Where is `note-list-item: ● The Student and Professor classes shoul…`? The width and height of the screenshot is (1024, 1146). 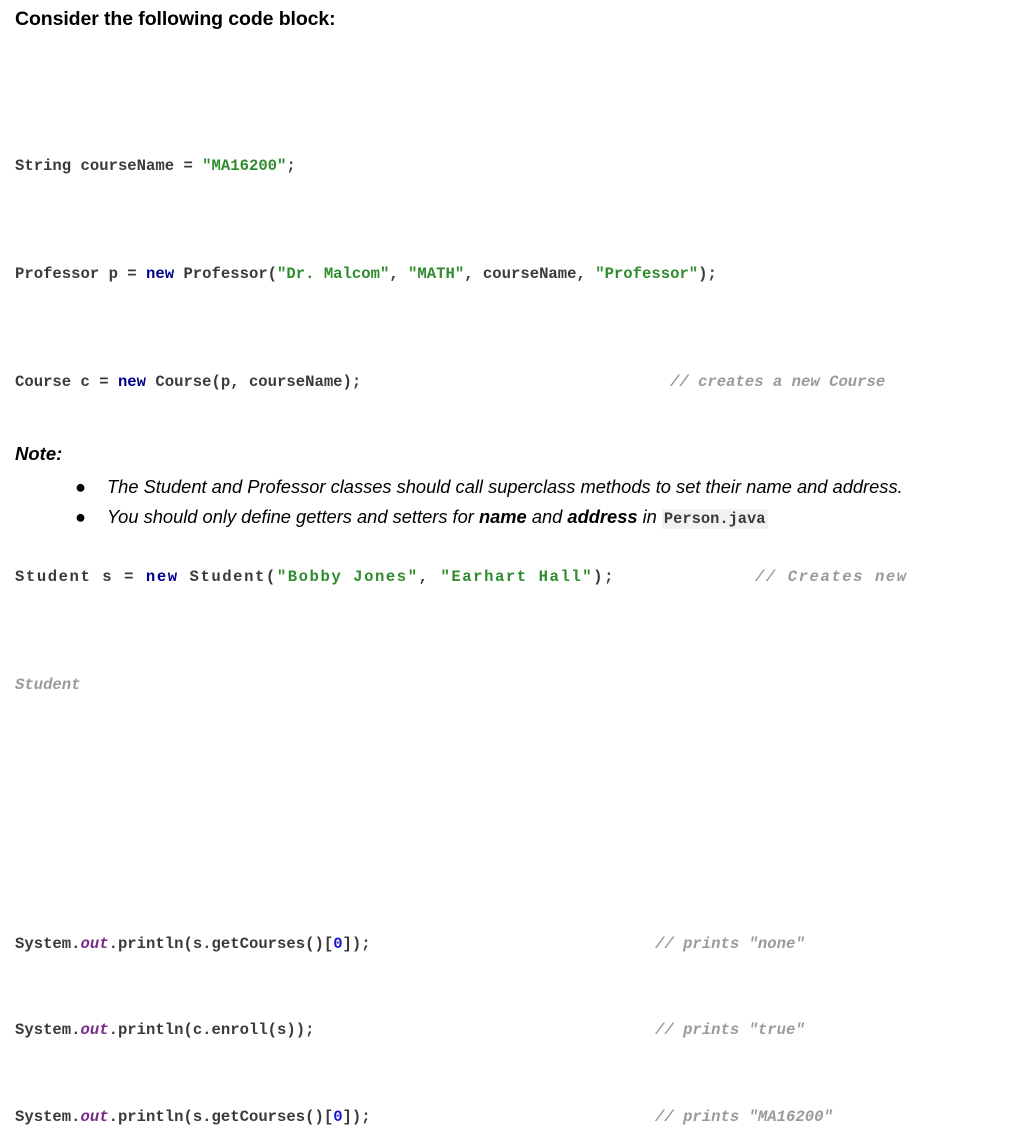 note-list-item: ● The Student and Professor classes shoul… is located at coordinates (517, 487).